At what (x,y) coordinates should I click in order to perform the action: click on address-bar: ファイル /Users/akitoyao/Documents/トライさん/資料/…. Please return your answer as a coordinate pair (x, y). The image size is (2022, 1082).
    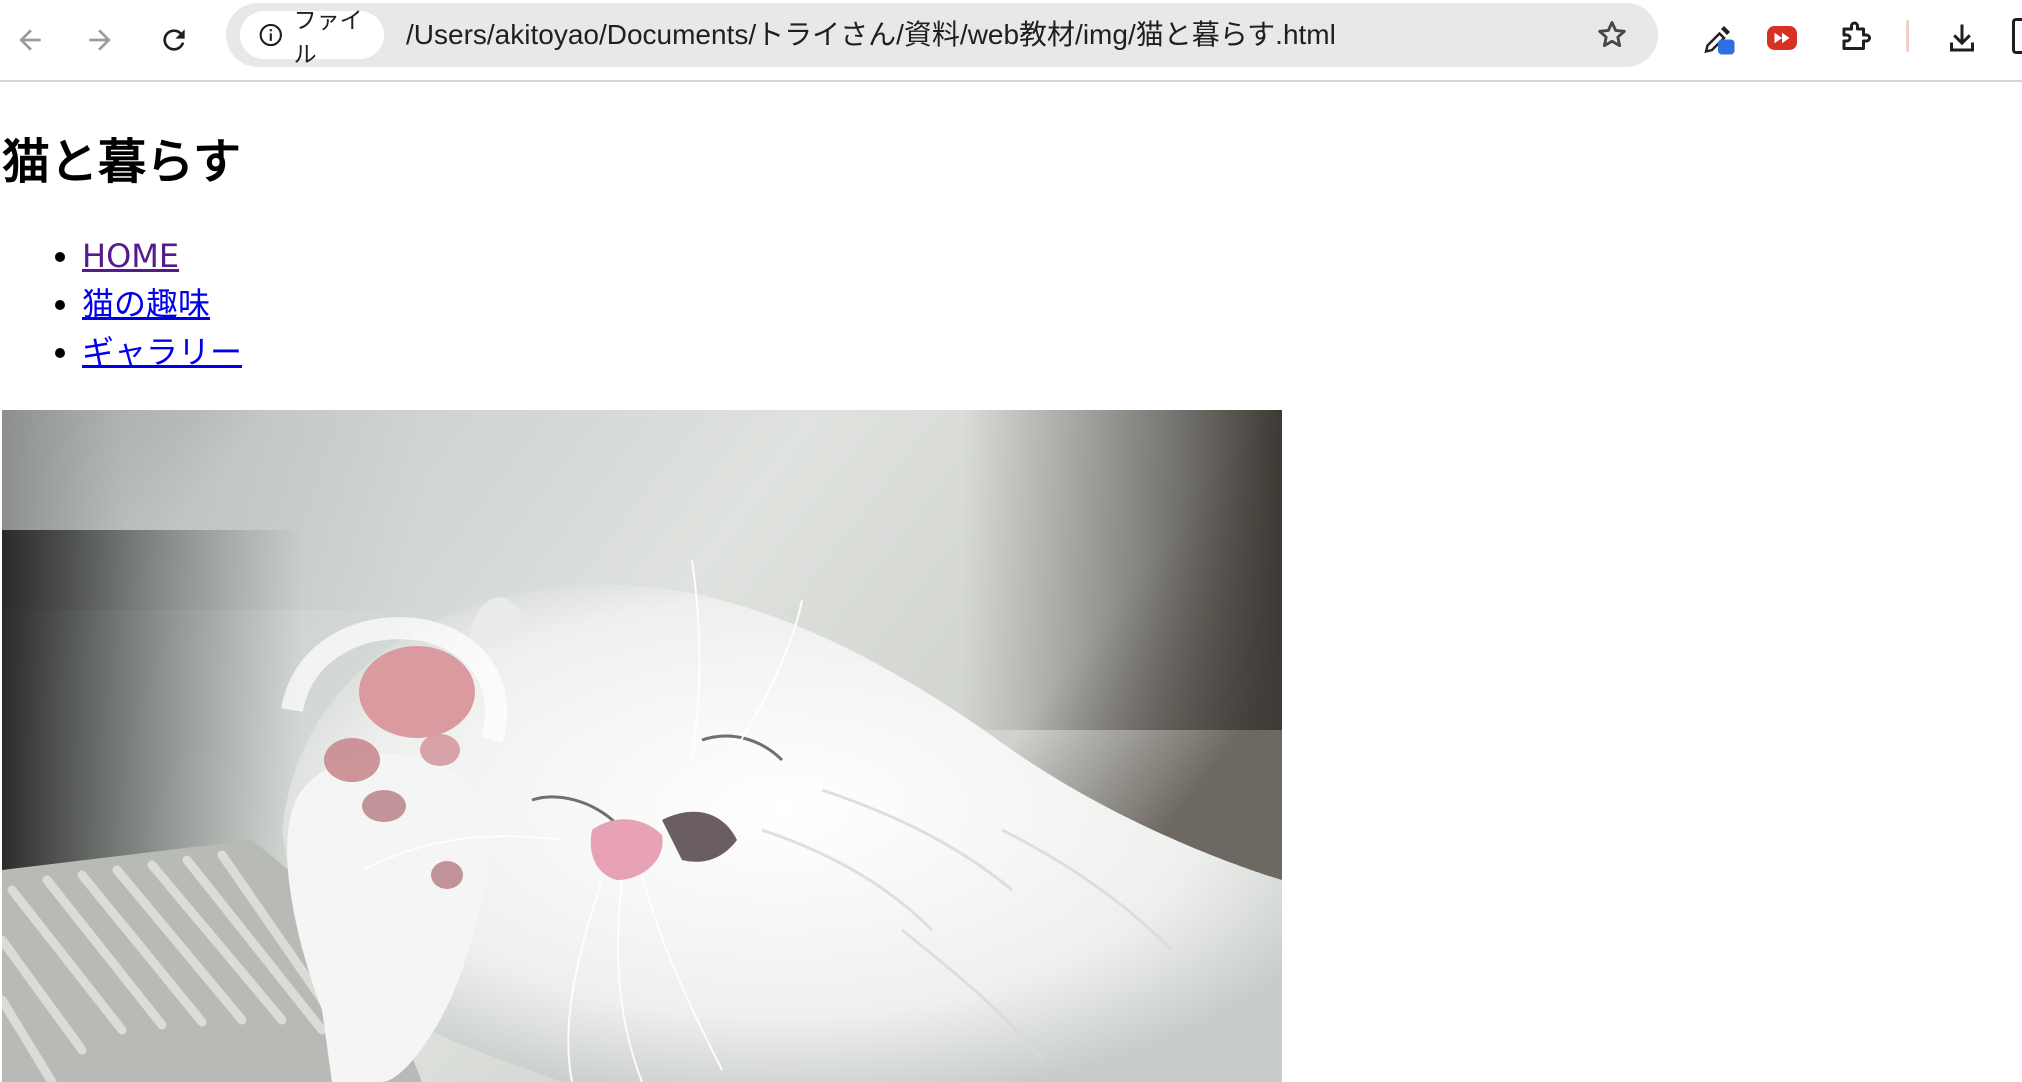
    Looking at the image, I should click on (942, 35).